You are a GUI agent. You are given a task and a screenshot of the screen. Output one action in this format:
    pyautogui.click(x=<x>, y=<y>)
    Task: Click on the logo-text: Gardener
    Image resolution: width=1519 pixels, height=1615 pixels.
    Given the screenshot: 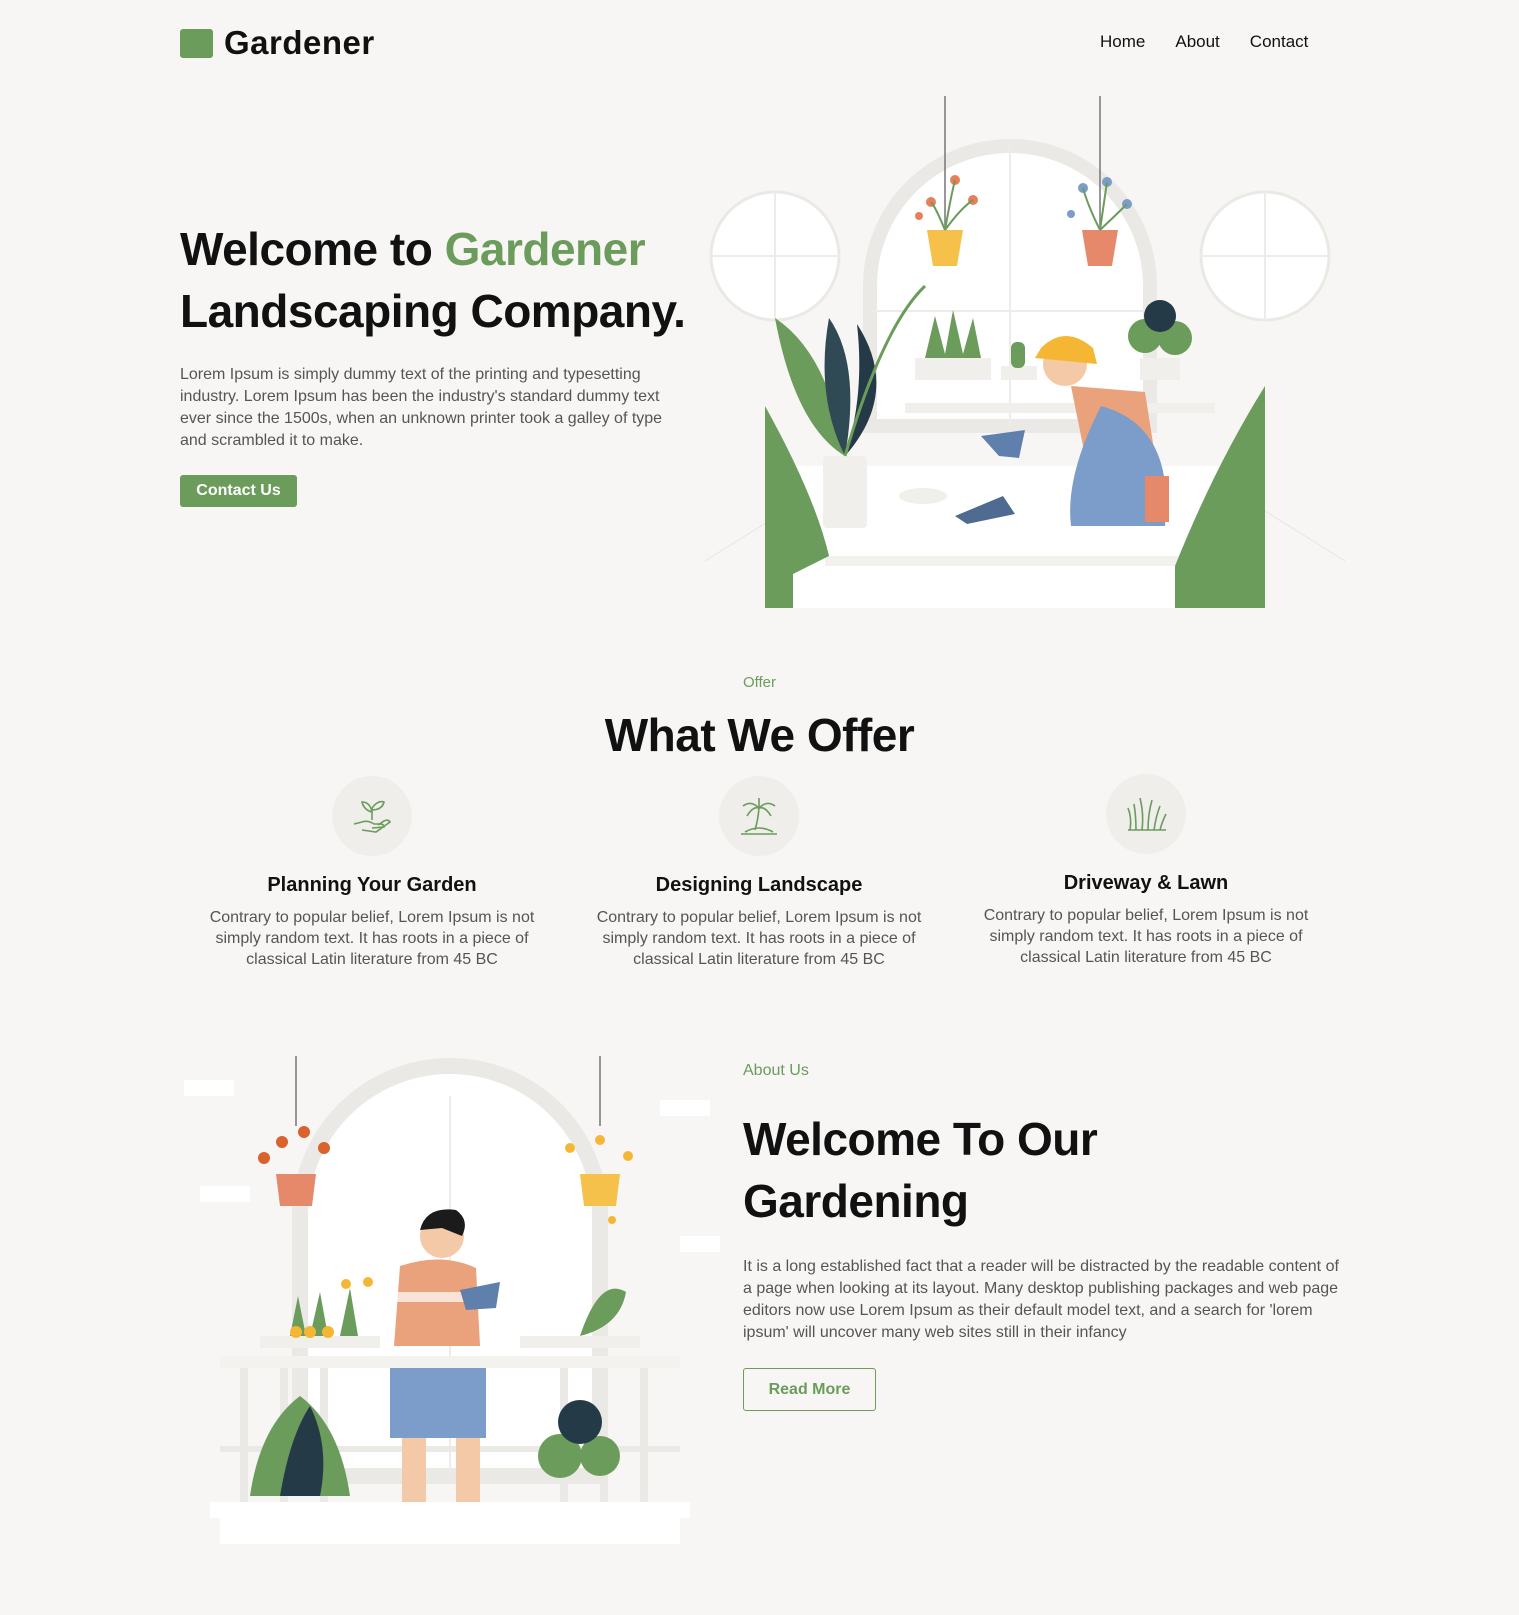 What is the action you would take?
    pyautogui.click(x=299, y=42)
    